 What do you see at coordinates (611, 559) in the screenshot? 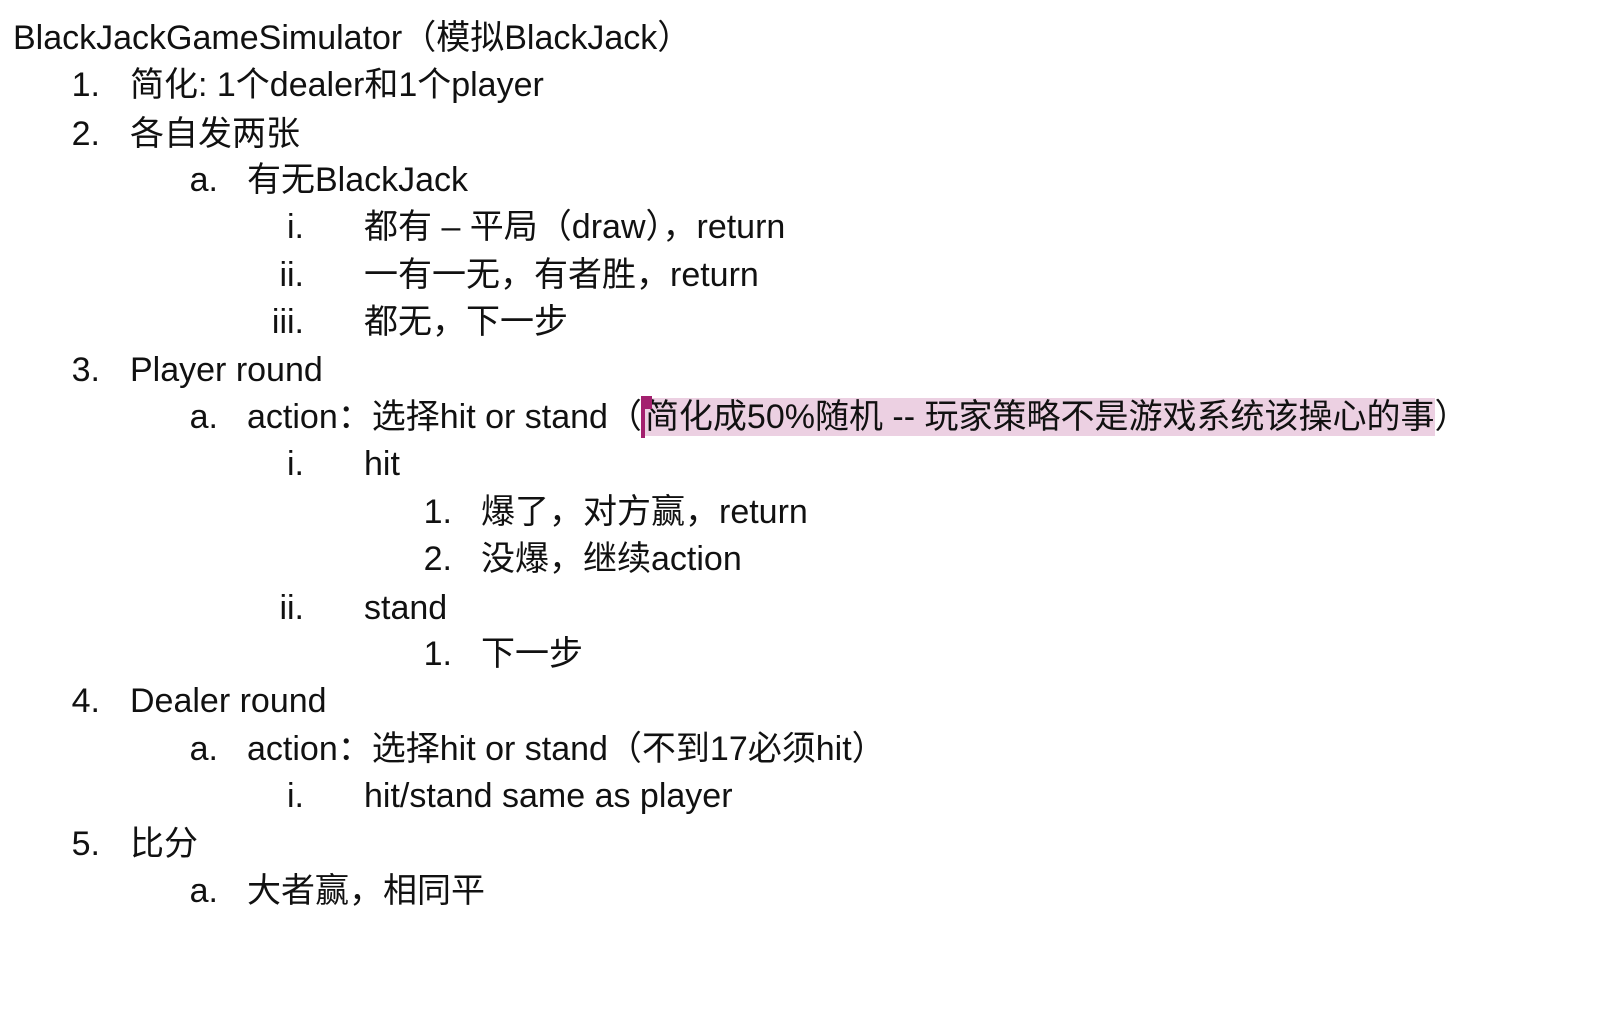
I see `list-item-text: 没爆，继续action` at bounding box center [611, 559].